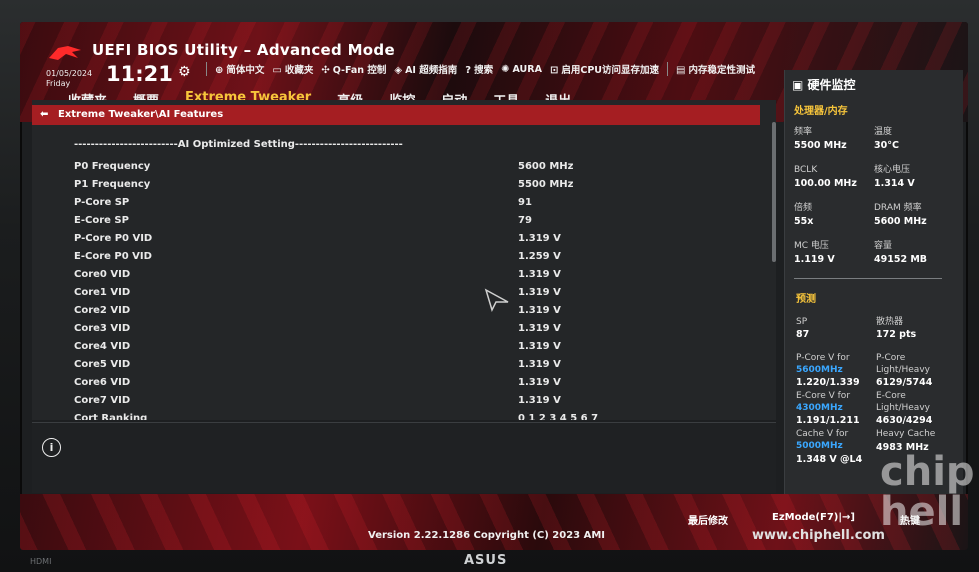 The width and height of the screenshot is (979, 572). I want to click on setting-label: P1 Frequency, so click(112, 184).